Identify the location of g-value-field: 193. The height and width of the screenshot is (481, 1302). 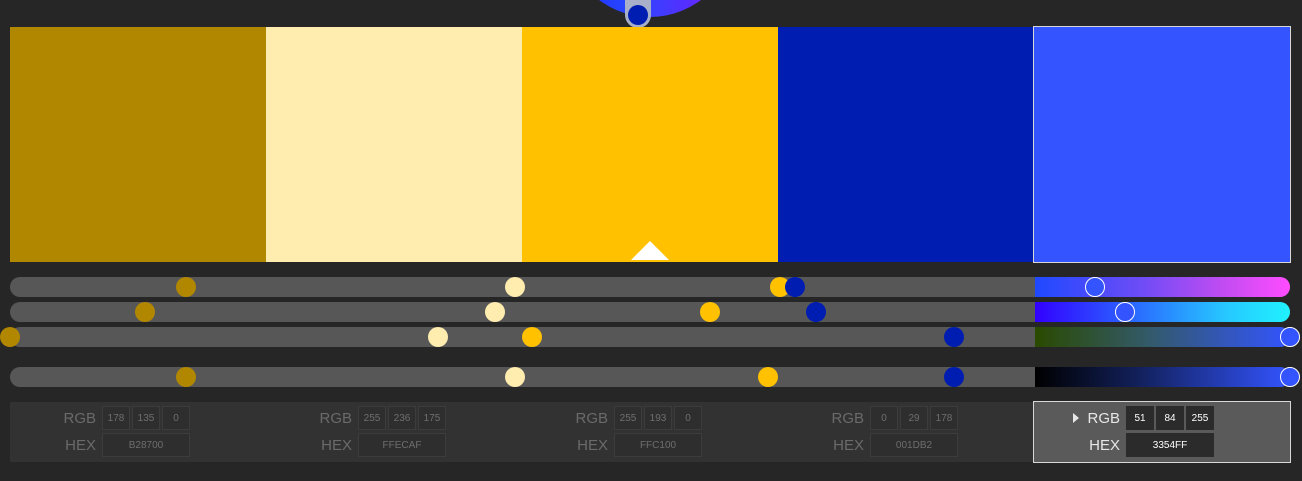
(658, 418).